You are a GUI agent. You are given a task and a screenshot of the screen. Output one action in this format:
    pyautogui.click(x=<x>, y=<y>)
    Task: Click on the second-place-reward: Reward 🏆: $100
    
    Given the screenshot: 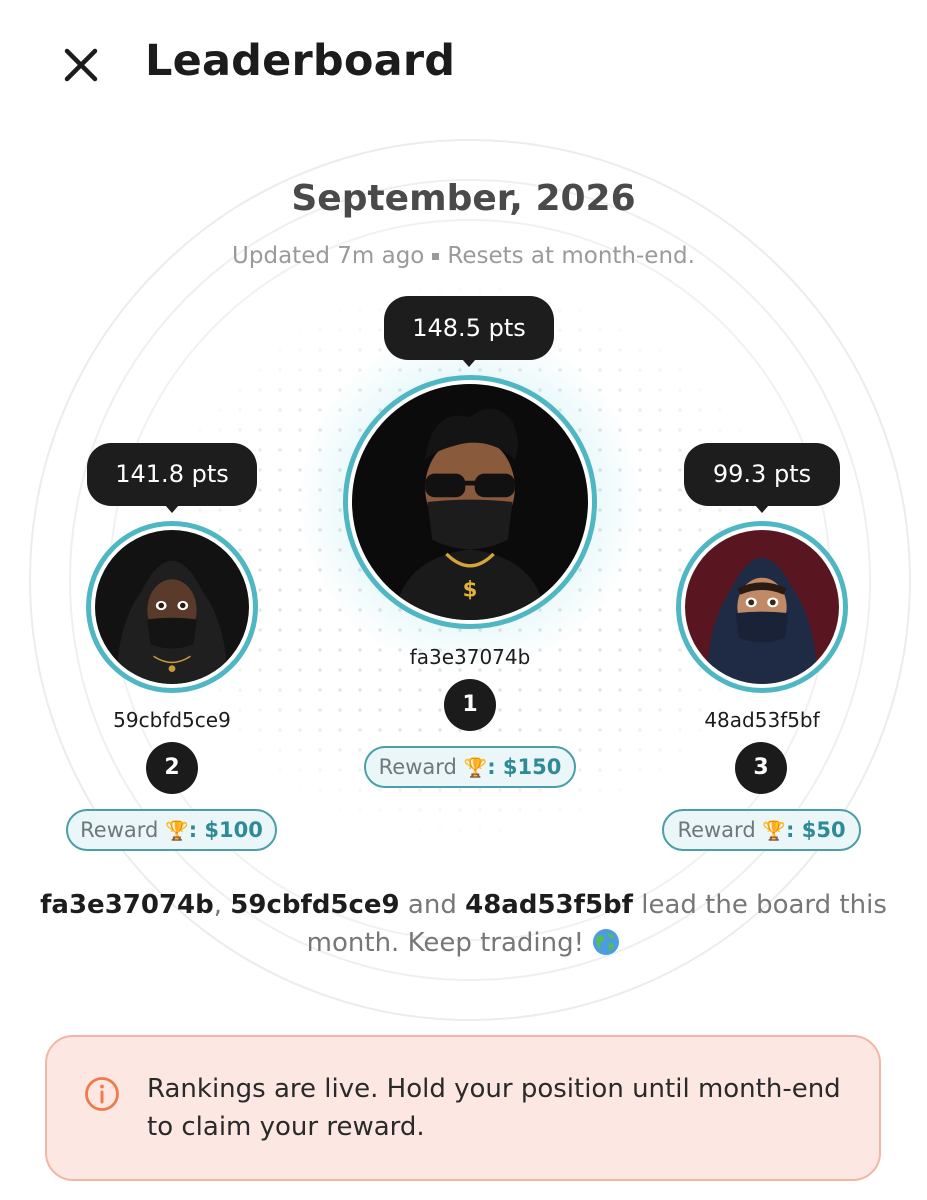 What is the action you would take?
    pyautogui.click(x=171, y=830)
    